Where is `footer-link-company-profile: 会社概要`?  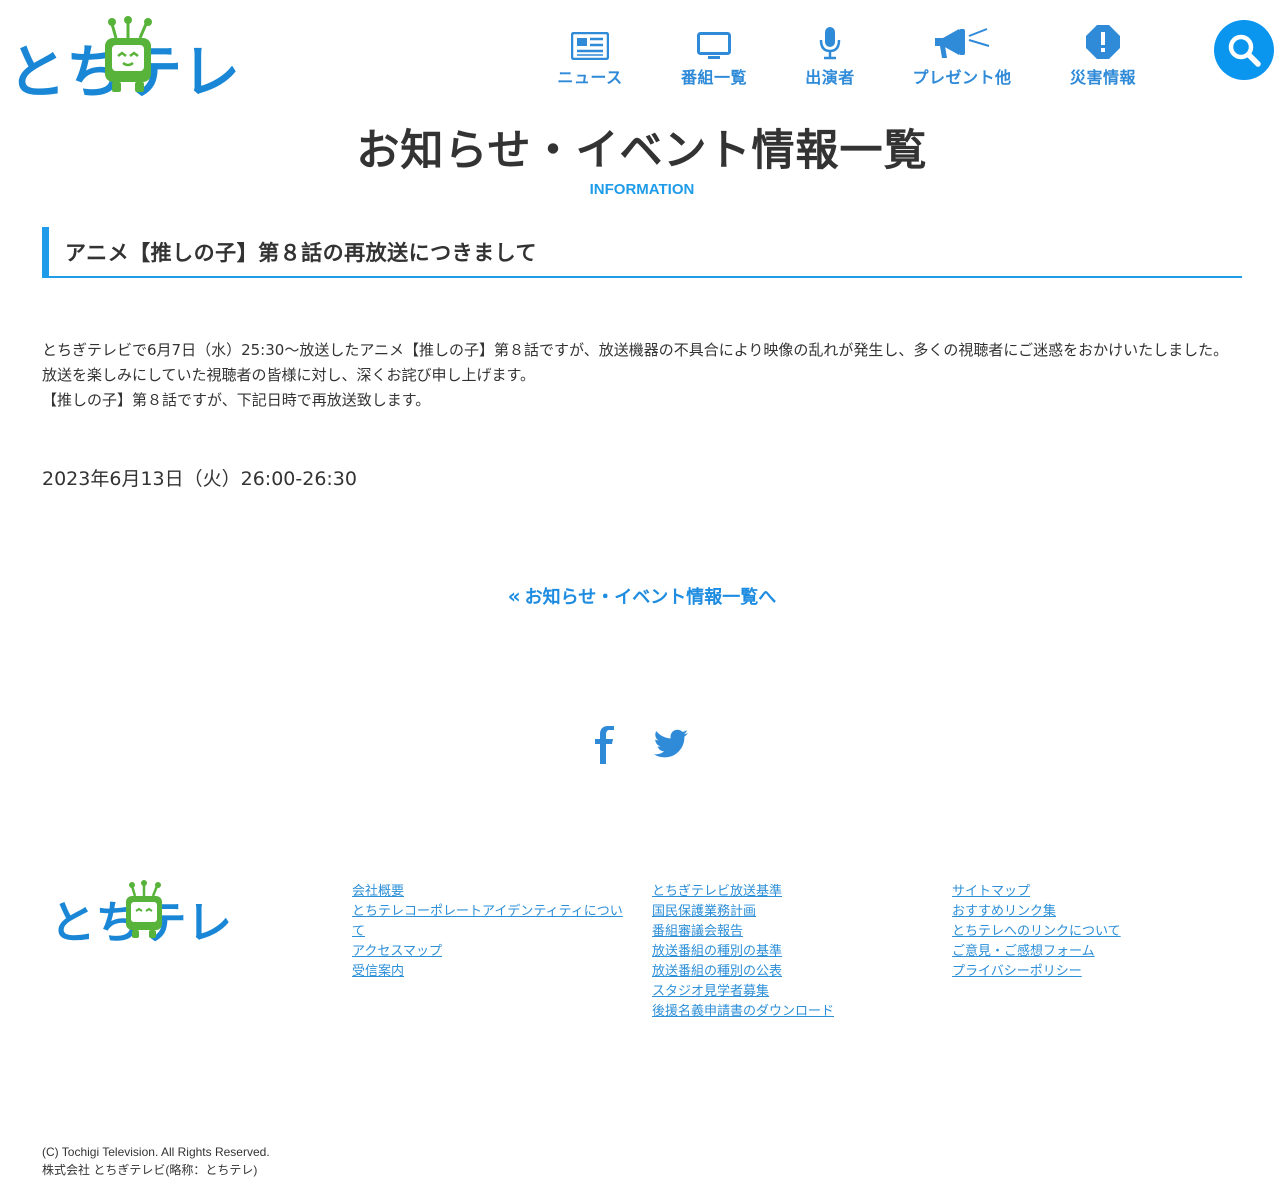
footer-link-company-profile: 会社概要 is located at coordinates (492, 892).